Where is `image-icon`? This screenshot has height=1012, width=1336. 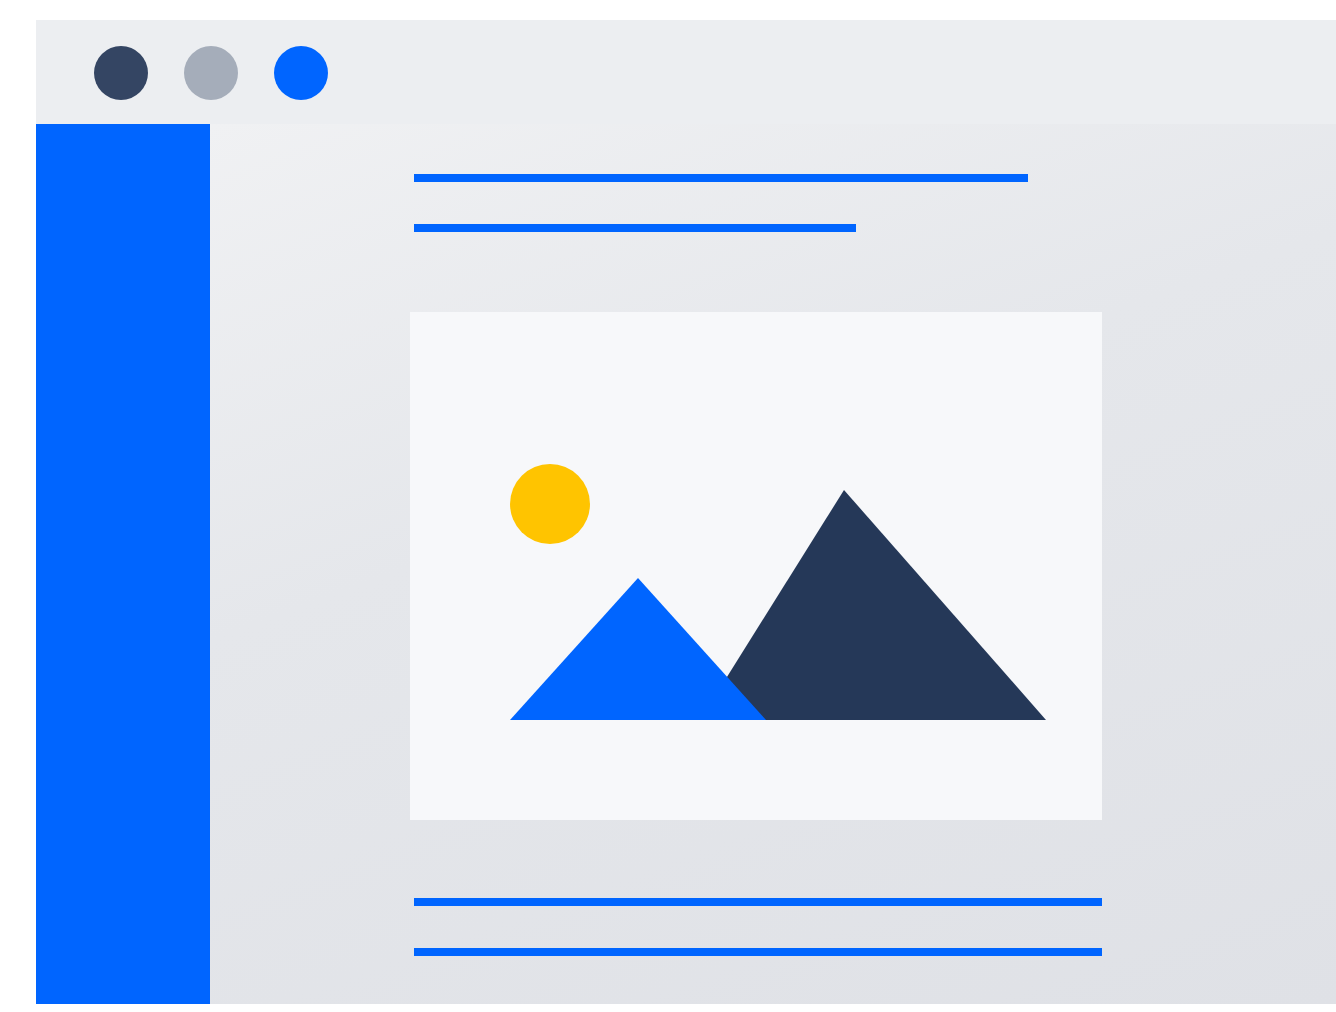 image-icon is located at coordinates (780, 594).